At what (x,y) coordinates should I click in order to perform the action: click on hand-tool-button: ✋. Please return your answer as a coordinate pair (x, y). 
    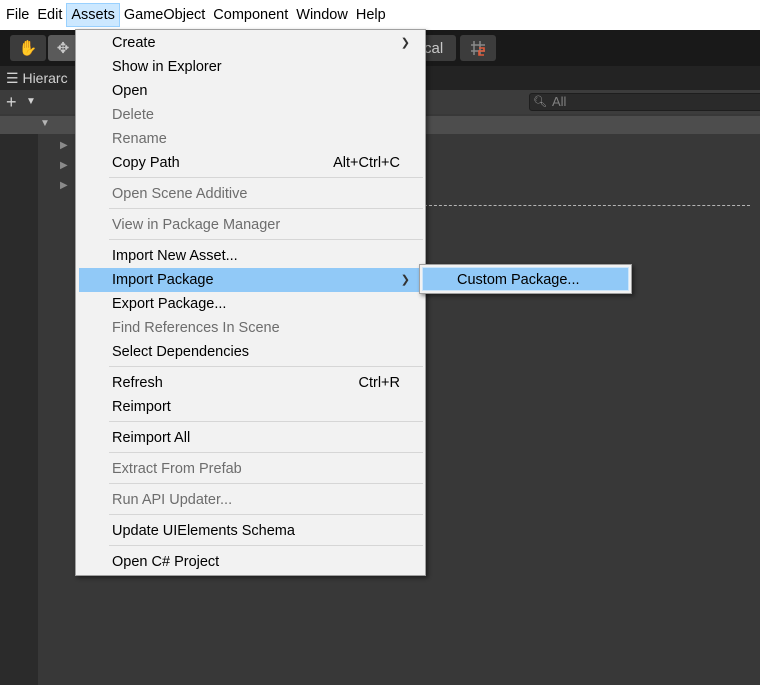
    Looking at the image, I should click on (28, 48).